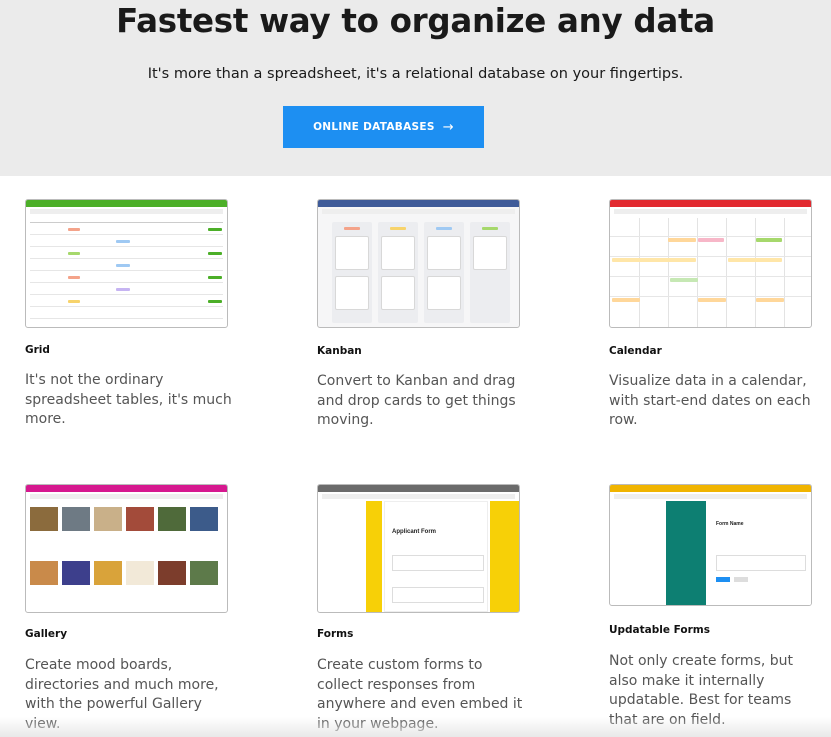  I want to click on feature-title: Gallery, so click(46, 634).